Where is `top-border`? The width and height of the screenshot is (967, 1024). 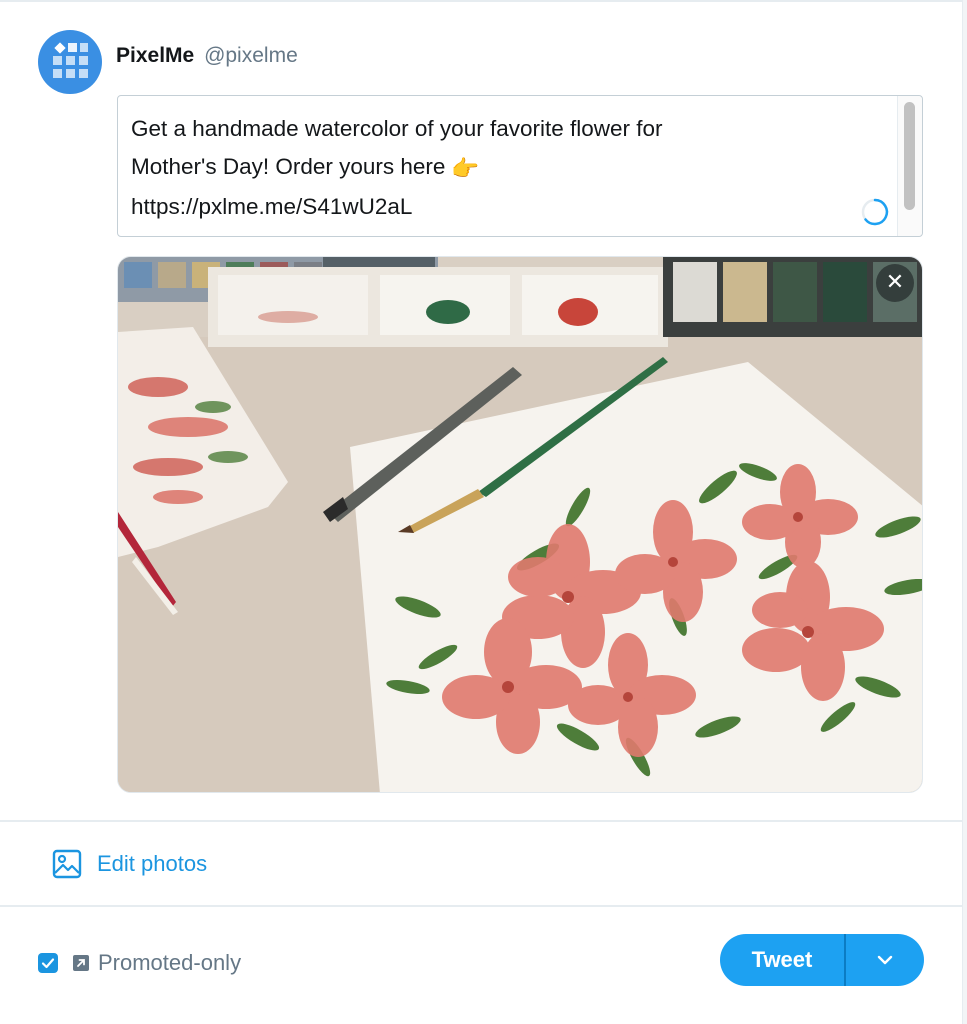 top-border is located at coordinates (483, 1).